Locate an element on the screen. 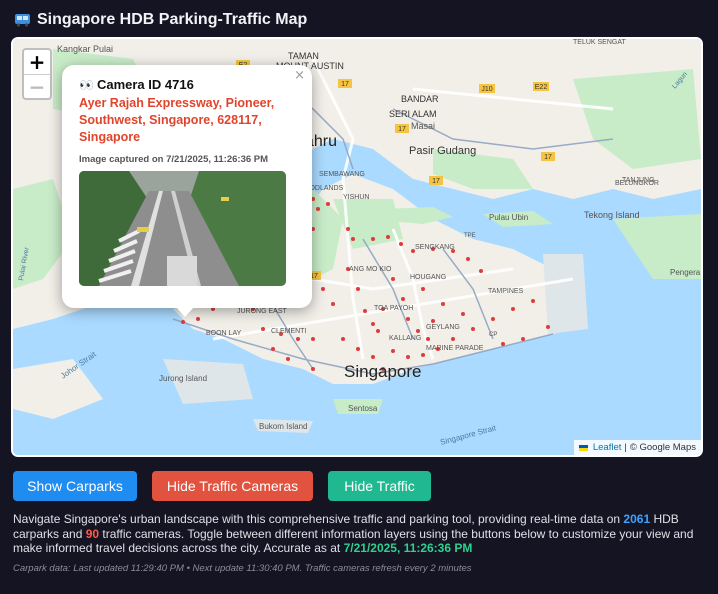 The width and height of the screenshot is (718, 594). map-label: CLEMENTI is located at coordinates (288, 331).